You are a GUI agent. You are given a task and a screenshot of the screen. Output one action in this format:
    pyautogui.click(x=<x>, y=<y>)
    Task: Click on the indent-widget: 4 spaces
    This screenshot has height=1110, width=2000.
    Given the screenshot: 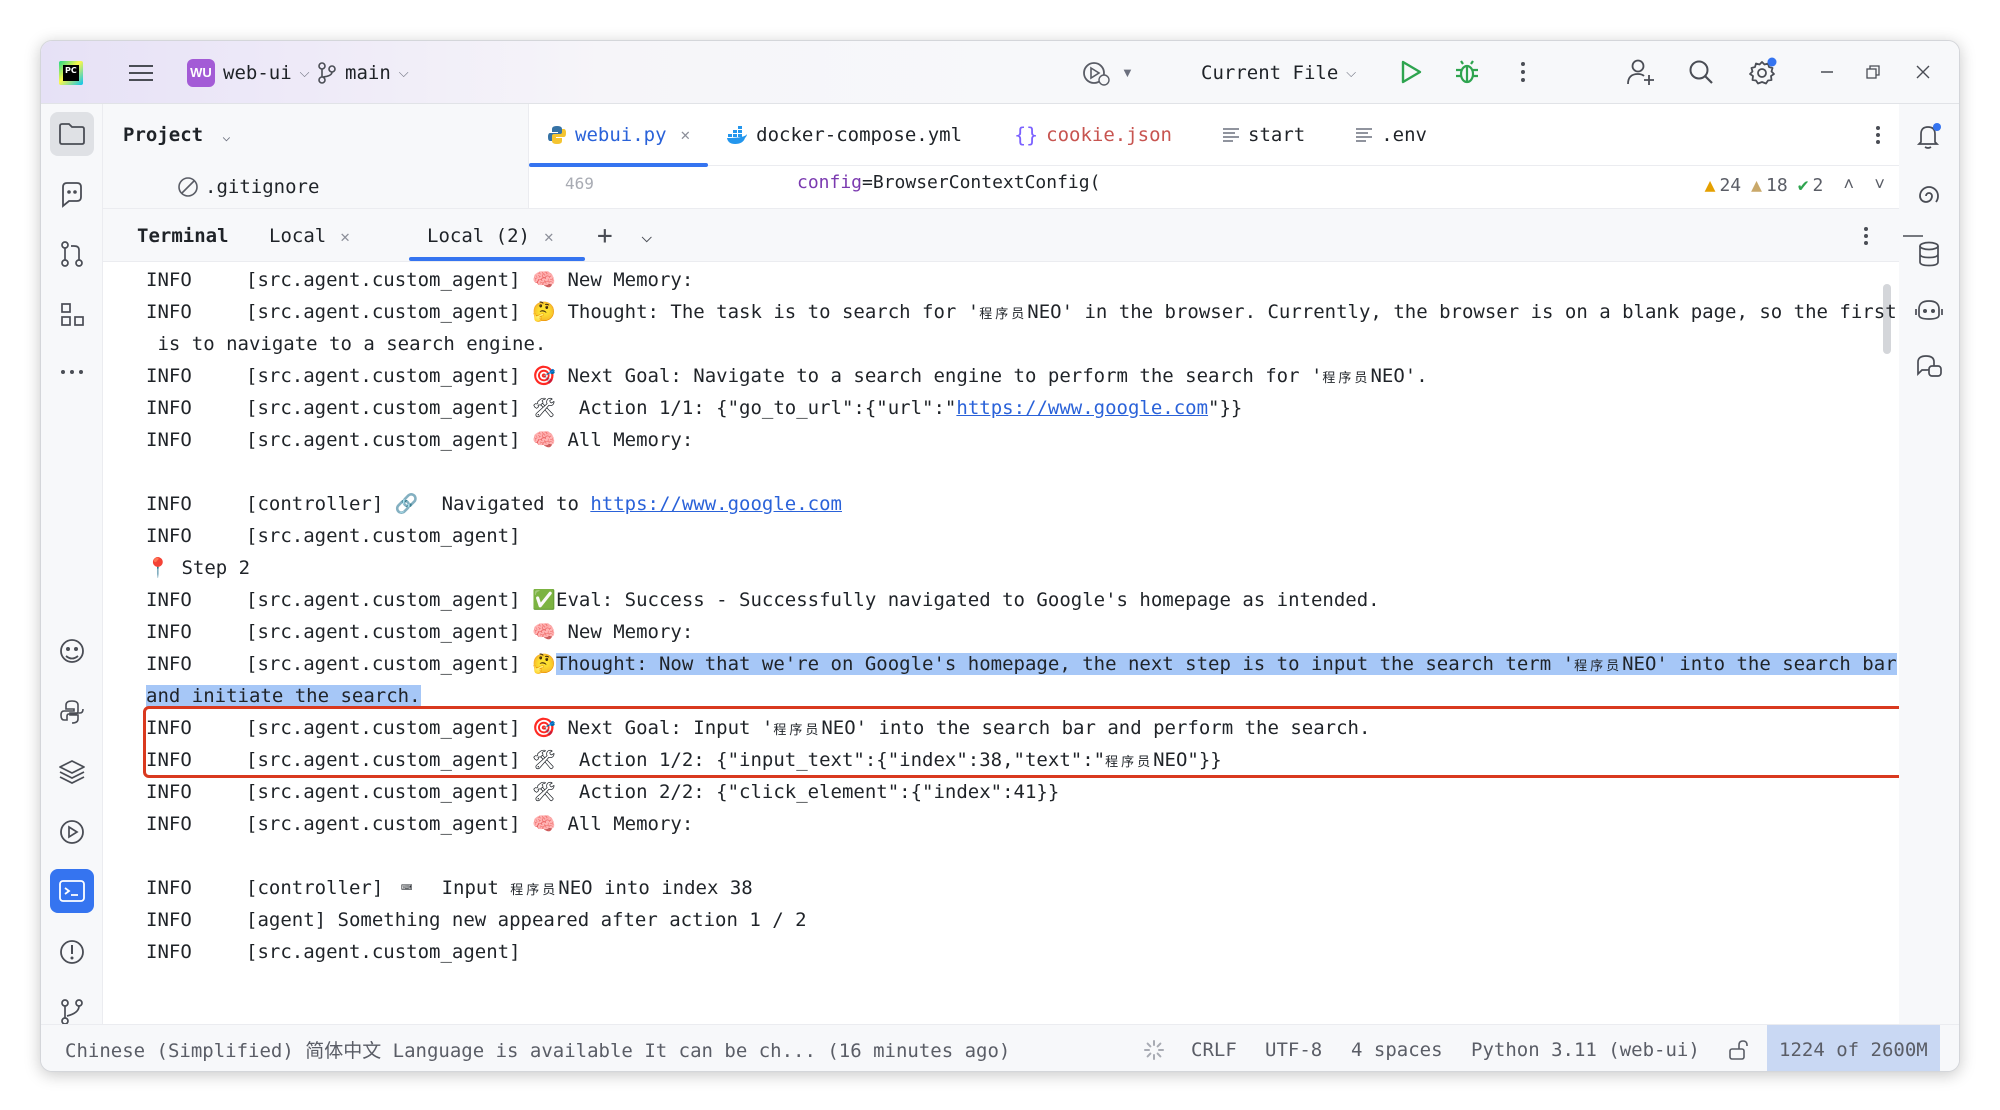 What is the action you would take?
    pyautogui.click(x=1397, y=1048)
    